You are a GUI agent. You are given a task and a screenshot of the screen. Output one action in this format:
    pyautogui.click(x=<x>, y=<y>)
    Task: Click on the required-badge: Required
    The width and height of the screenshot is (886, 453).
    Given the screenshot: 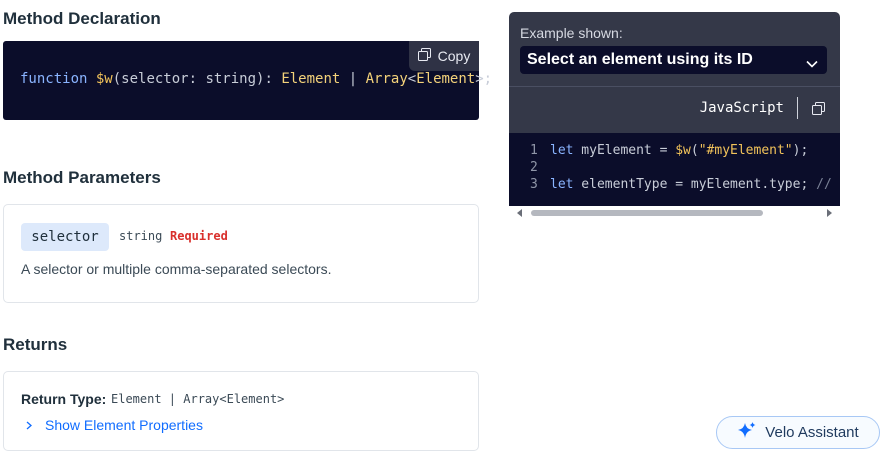 What is the action you would take?
    pyautogui.click(x=199, y=236)
    